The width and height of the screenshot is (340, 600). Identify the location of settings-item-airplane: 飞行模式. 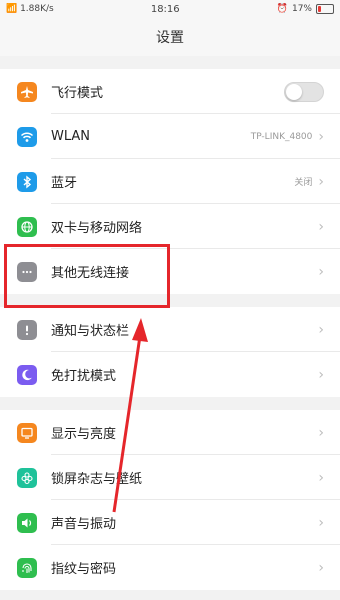
(170, 91).